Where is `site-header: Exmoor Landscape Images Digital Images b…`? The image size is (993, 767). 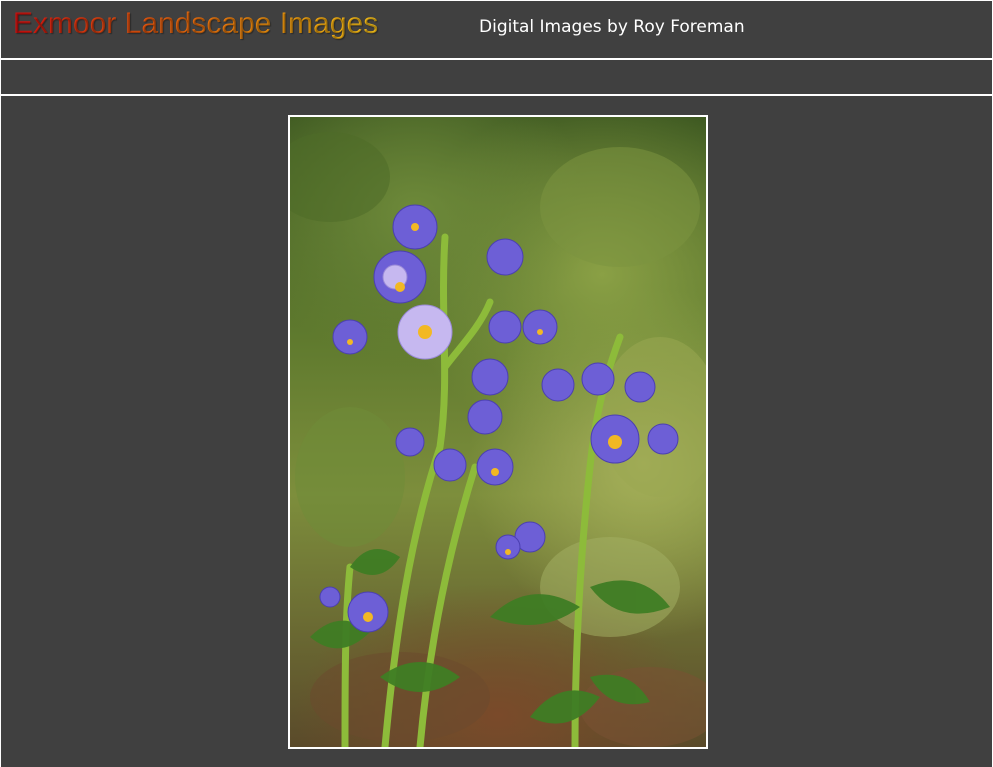 site-header: Exmoor Landscape Images Digital Images b… is located at coordinates (496, 29).